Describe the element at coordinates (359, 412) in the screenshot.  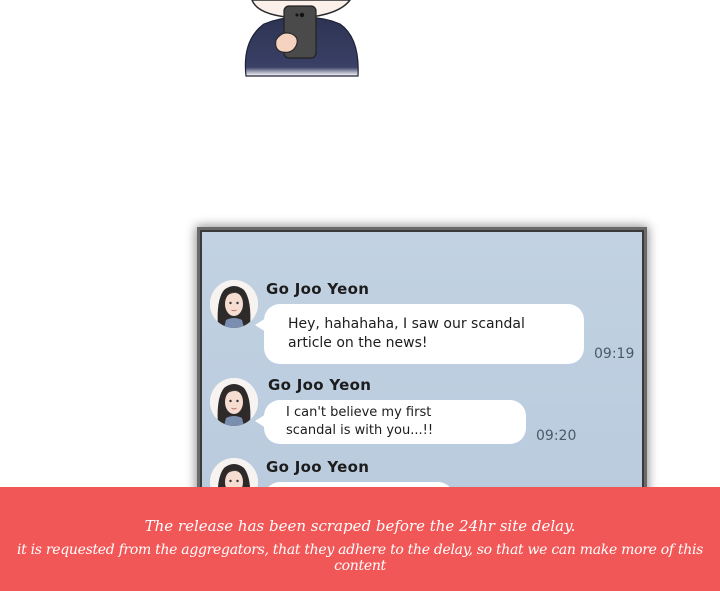
I see `message-text-line: I can't believe my first` at that location.